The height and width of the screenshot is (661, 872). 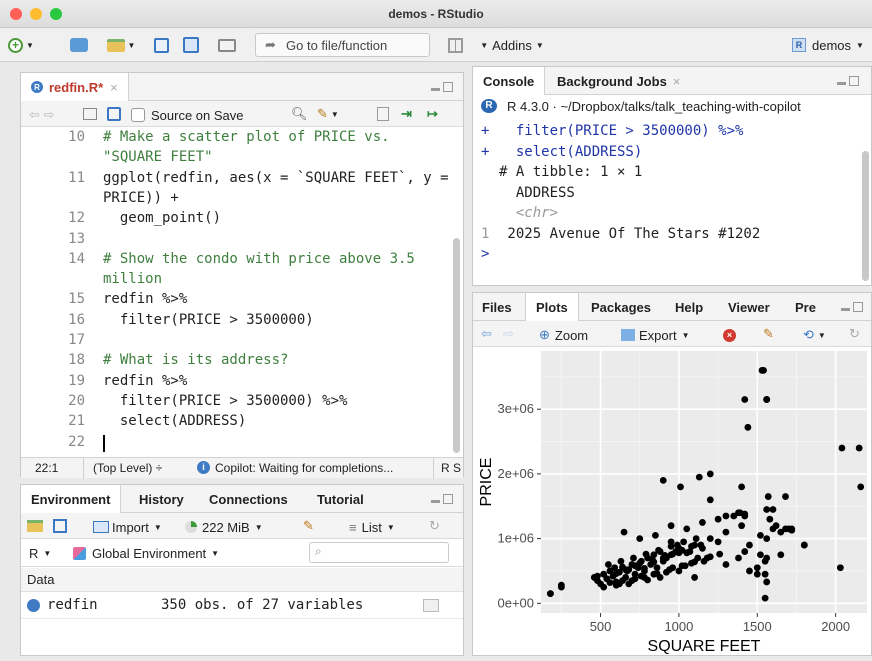 I want to click on console-text: filter(PRICE > 3500000) %>%, so click(x=621, y=131).